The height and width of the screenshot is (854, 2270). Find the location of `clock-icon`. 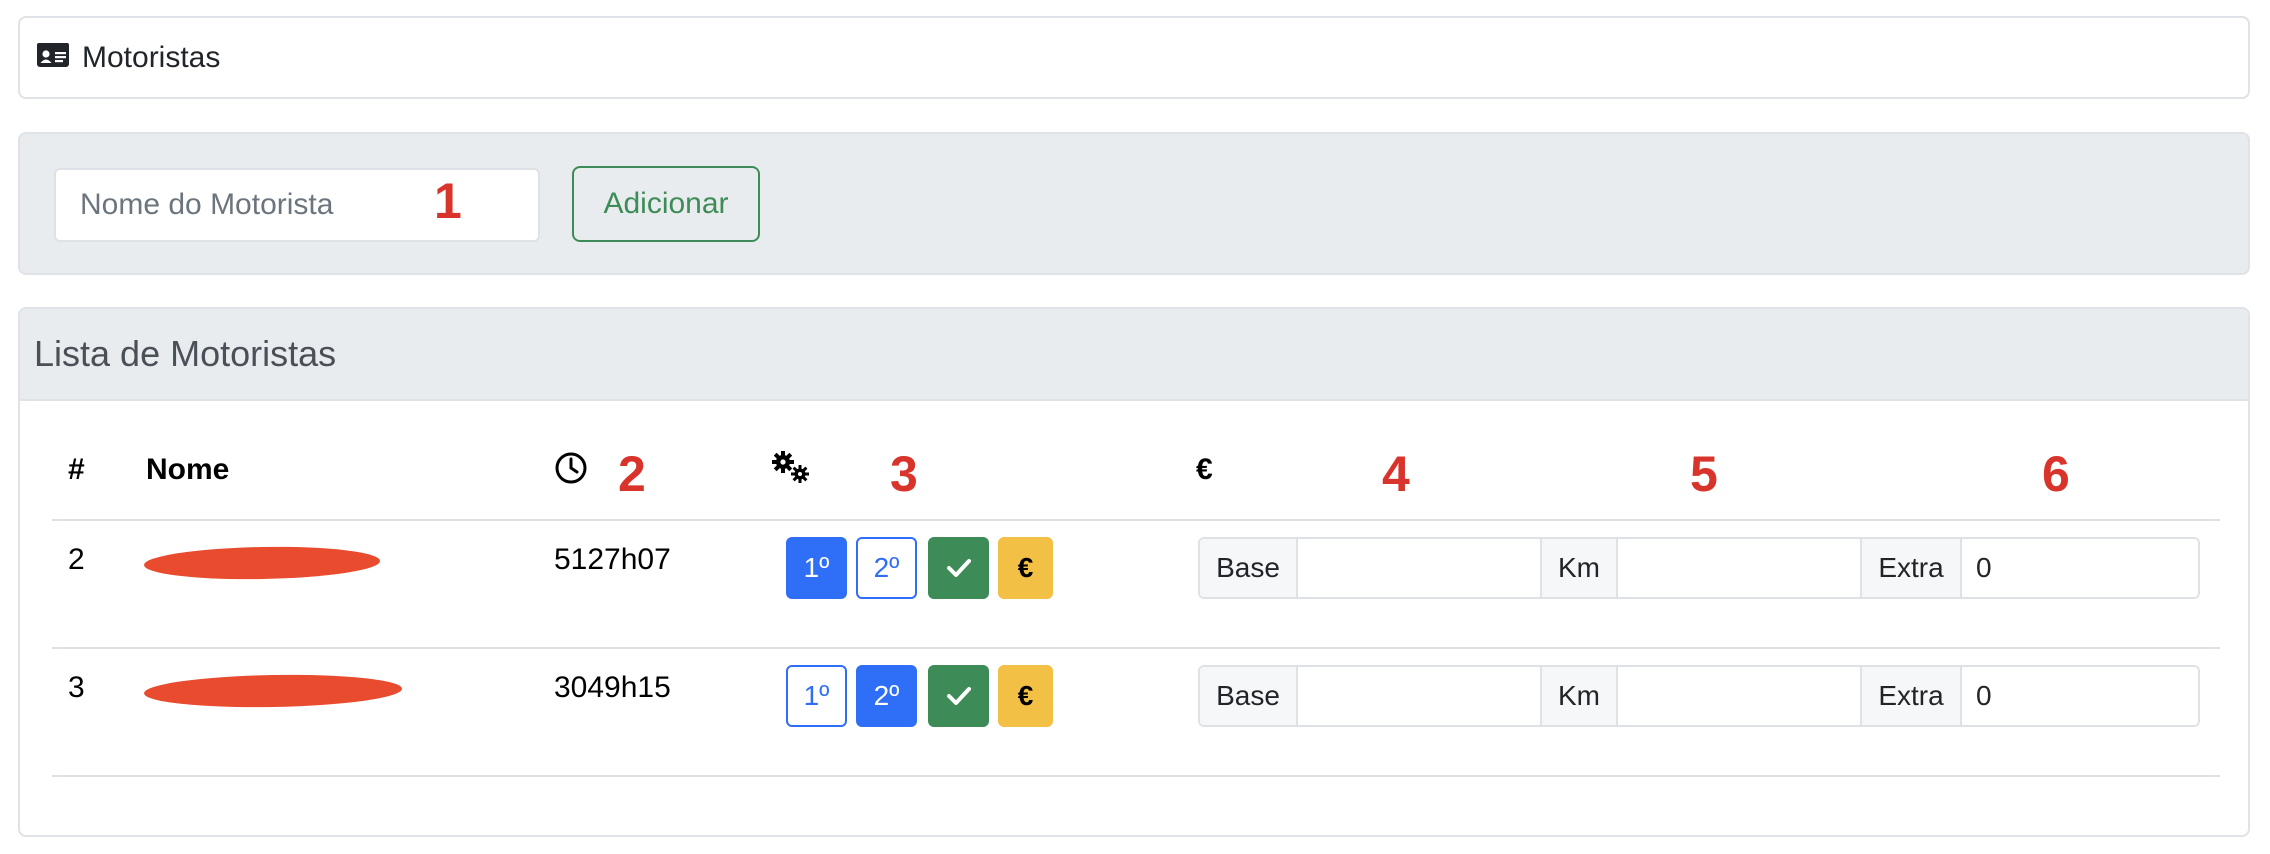

clock-icon is located at coordinates (571, 472).